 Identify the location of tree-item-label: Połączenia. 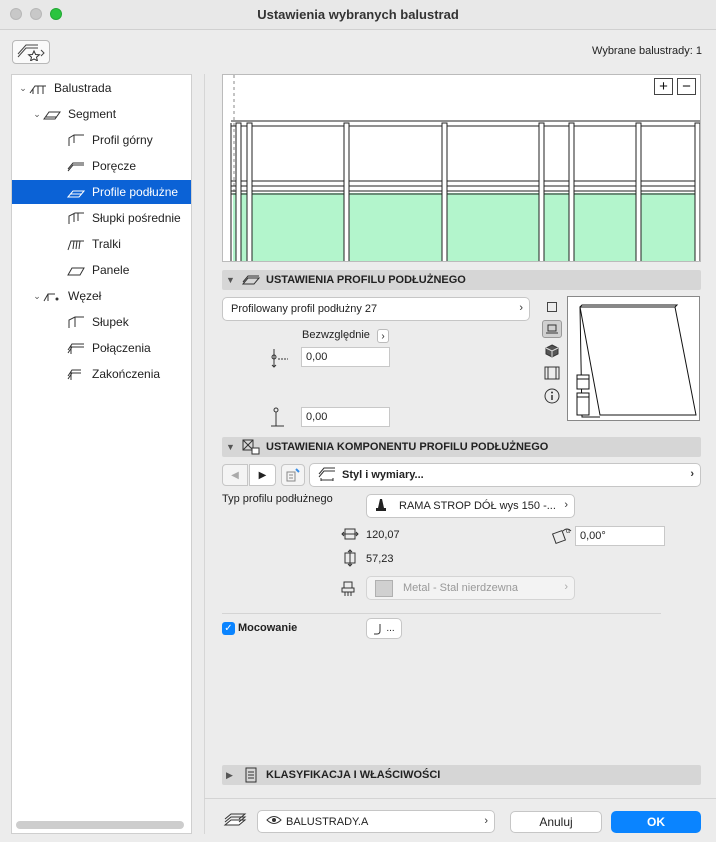
(121, 348).